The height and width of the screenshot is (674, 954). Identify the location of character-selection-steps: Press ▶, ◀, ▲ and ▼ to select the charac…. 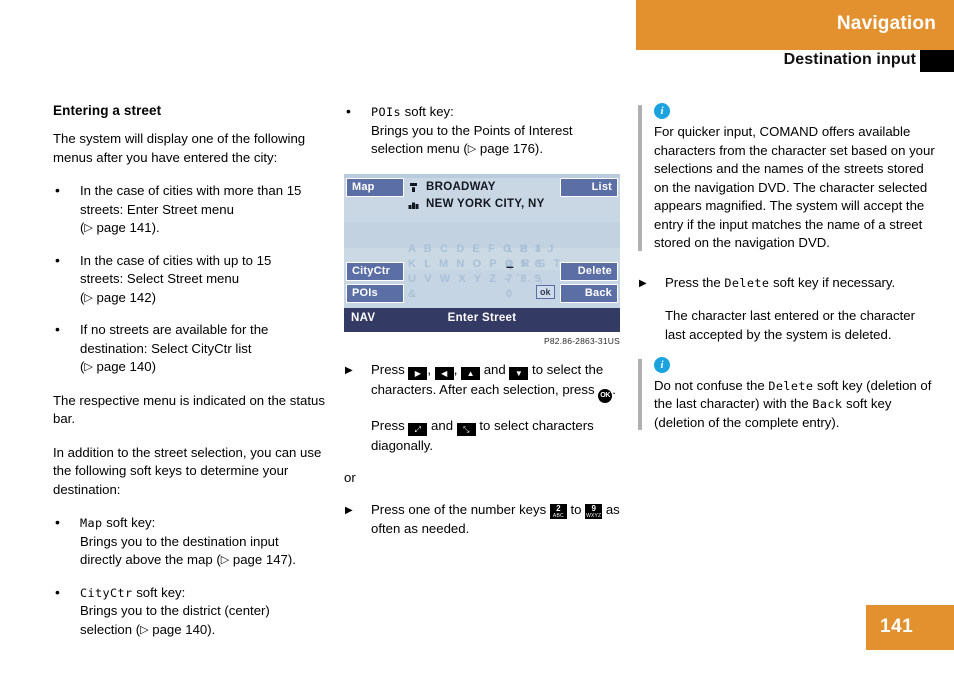
(485, 381).